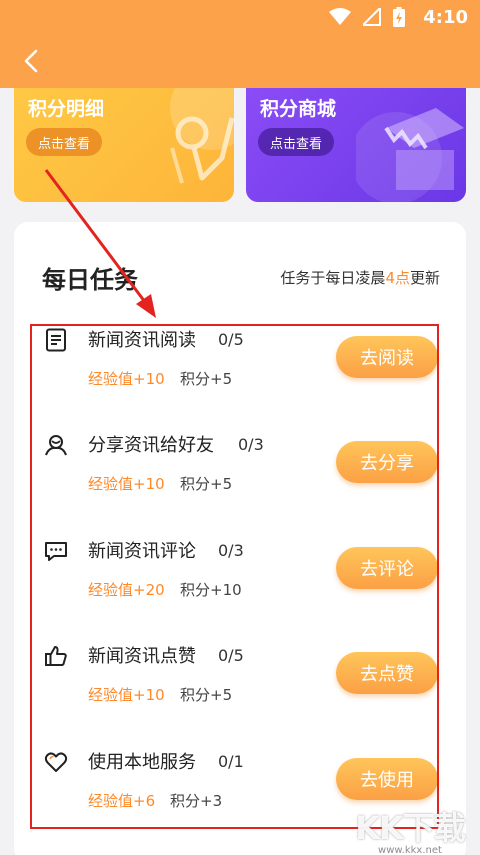 The image size is (480, 855). Describe the element at coordinates (100, 243) in the screenshot. I see `annotation-arrow-icon` at that location.